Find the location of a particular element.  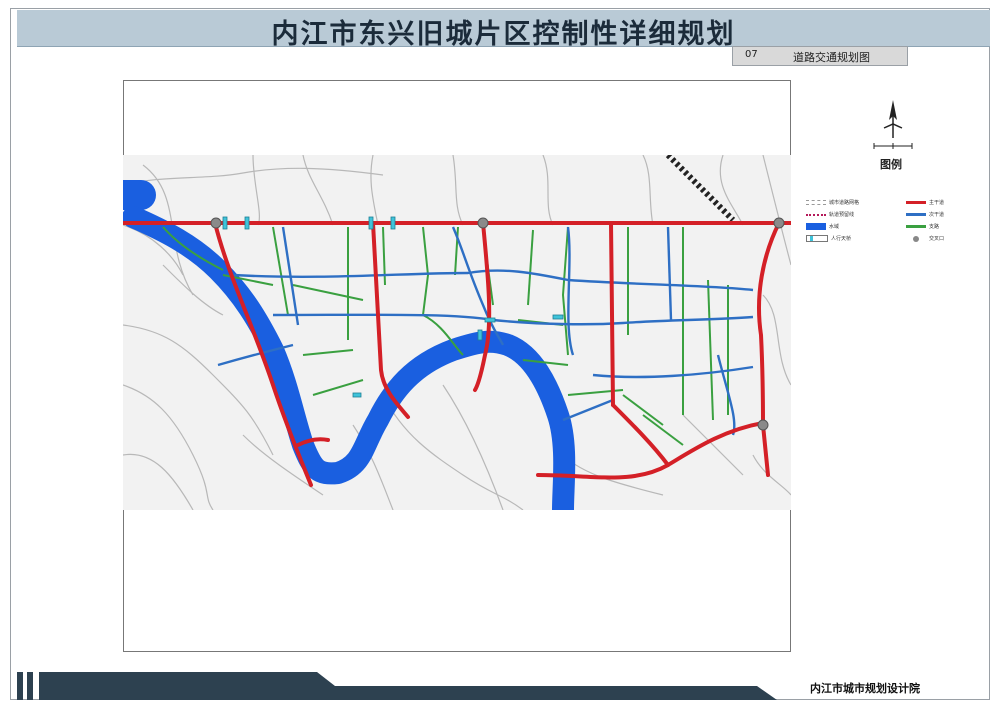

rail-reserve-line-icon is located at coordinates (816, 214).